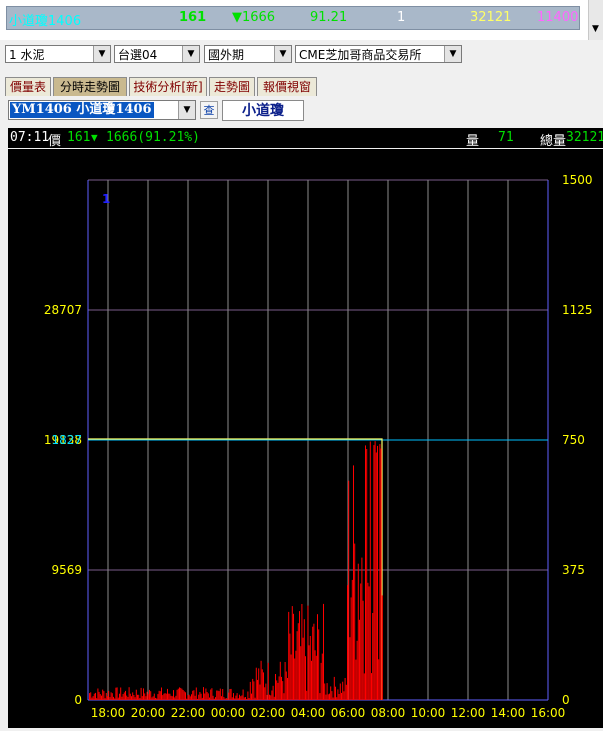 The width and height of the screenshot is (603, 731). Describe the element at coordinates (55, 141) in the screenshot. I see `info-price-label: 價` at that location.